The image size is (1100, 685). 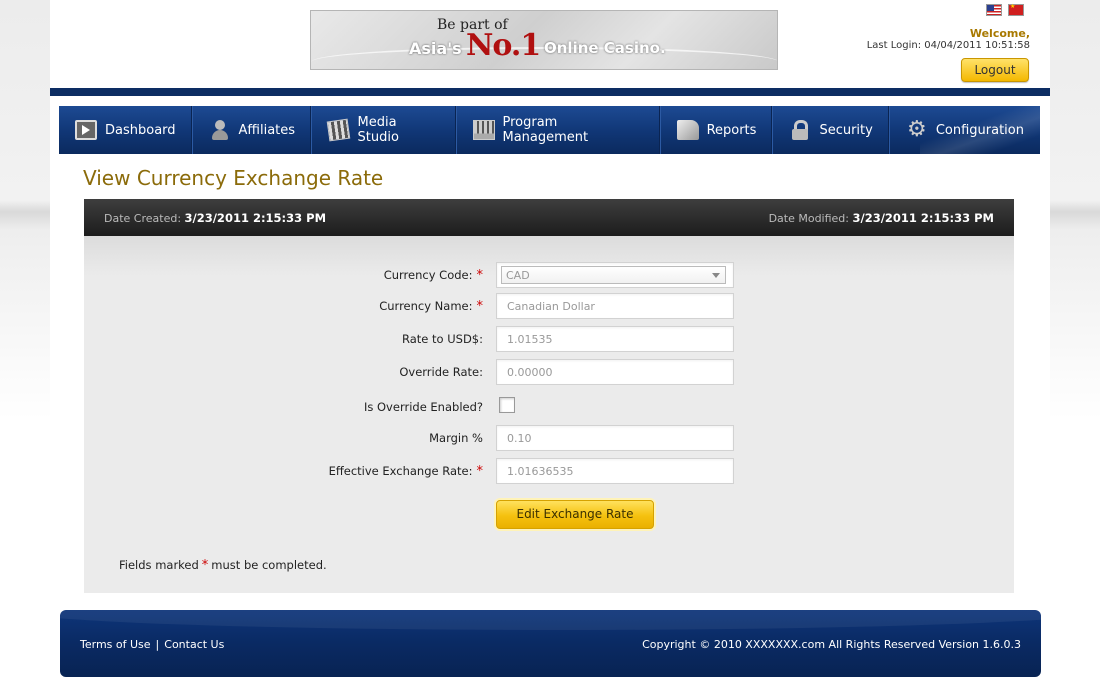 I want to click on footer-links: Terms of Use | Contact Us, so click(x=152, y=644).